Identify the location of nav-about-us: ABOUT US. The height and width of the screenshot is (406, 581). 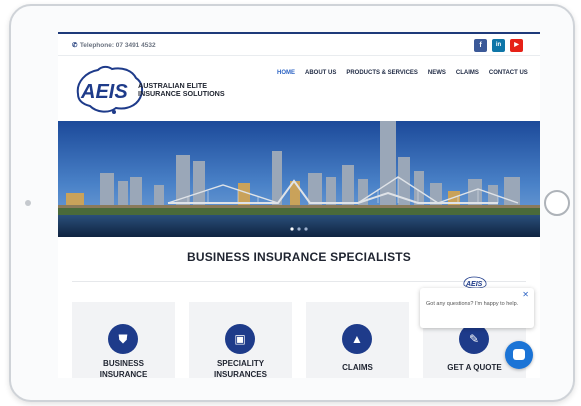
(320, 73).